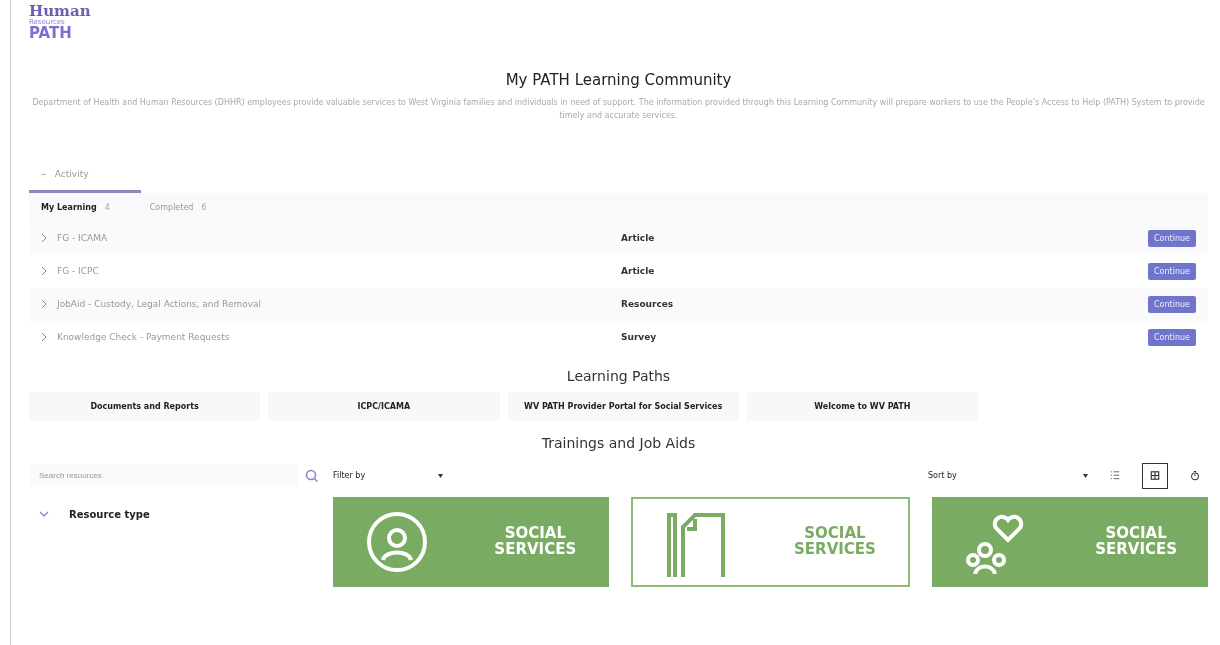 The height and width of the screenshot is (645, 1220). Describe the element at coordinates (163, 476) in the screenshot. I see `search-field: Search resources` at that location.